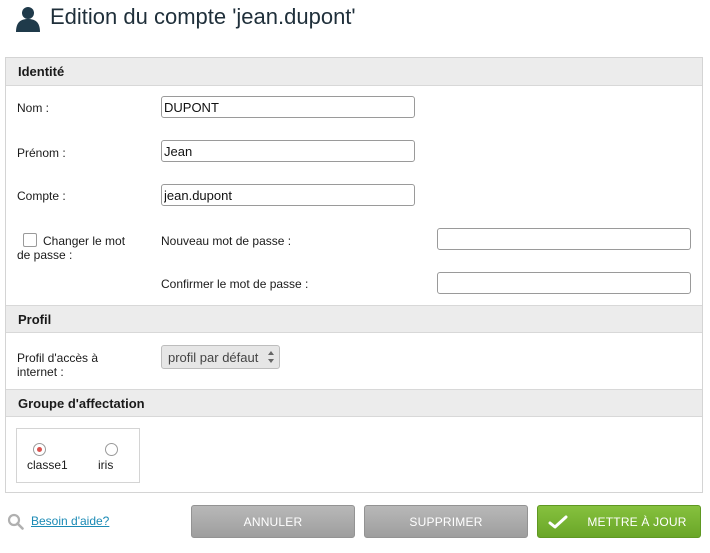 The width and height of the screenshot is (710, 553). Describe the element at coordinates (288, 151) in the screenshot. I see `prenom-input` at that location.